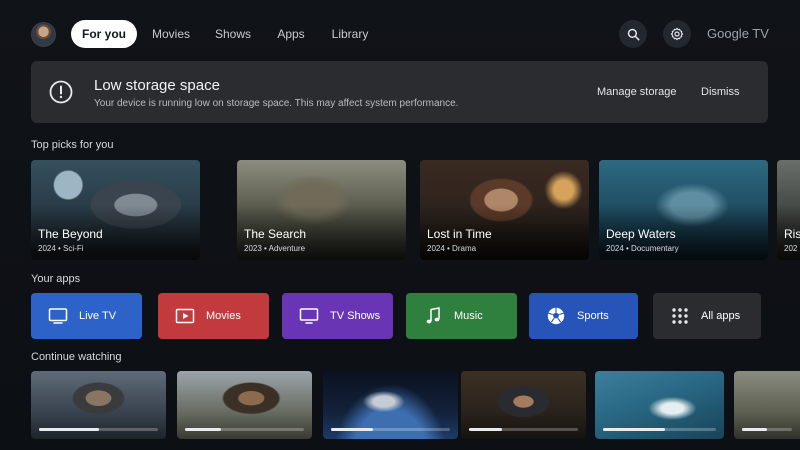 This screenshot has width=800, height=450. Describe the element at coordinates (464, 248) in the screenshot. I see `pick-genre: Drama` at that location.